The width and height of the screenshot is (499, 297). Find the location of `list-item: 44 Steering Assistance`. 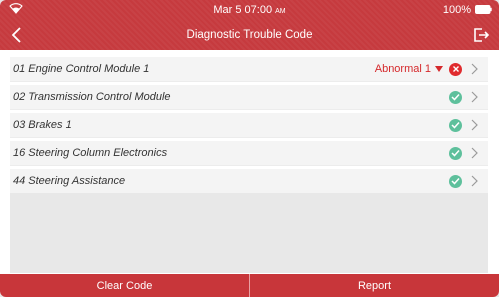

list-item: 44 Steering Assistance is located at coordinates (249, 181).